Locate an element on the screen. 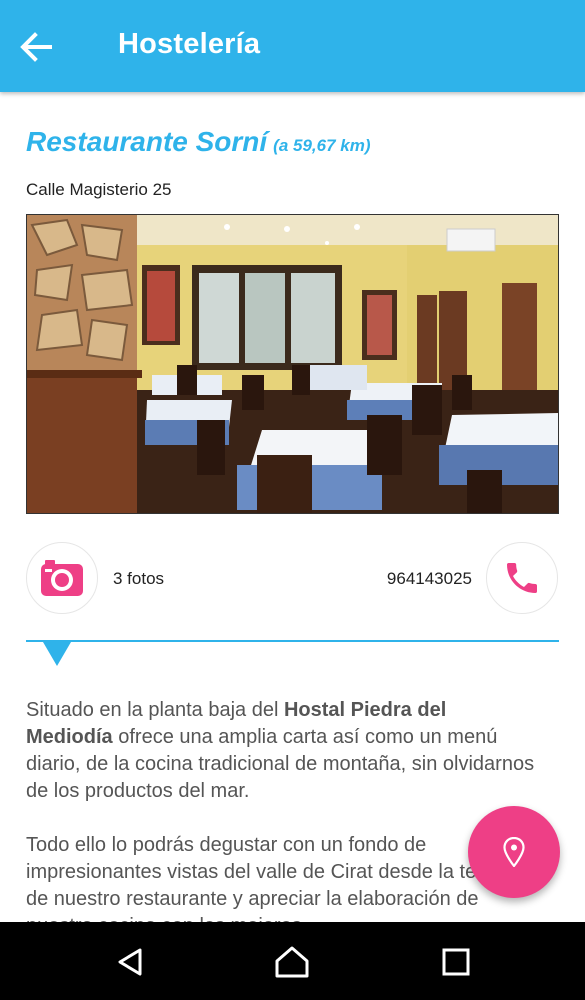 This screenshot has height=1000, width=585. nav-back-button is located at coordinates (130, 962).